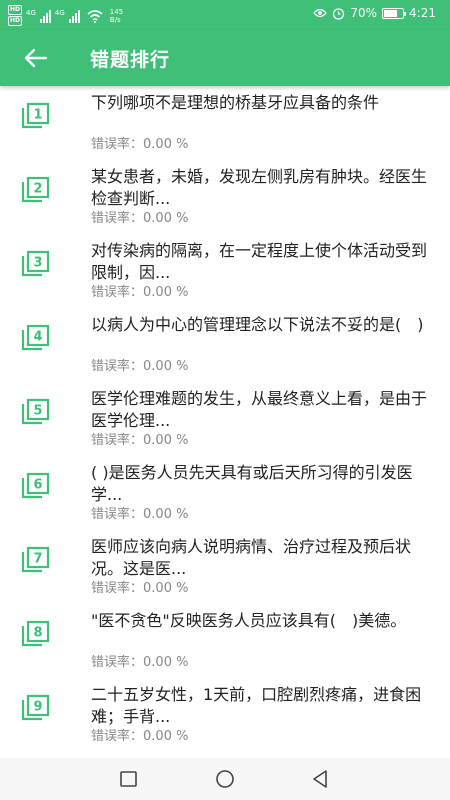 The width and height of the screenshot is (450, 800). What do you see at coordinates (15, 10) in the screenshot?
I see `hd-badge-1: HD` at bounding box center [15, 10].